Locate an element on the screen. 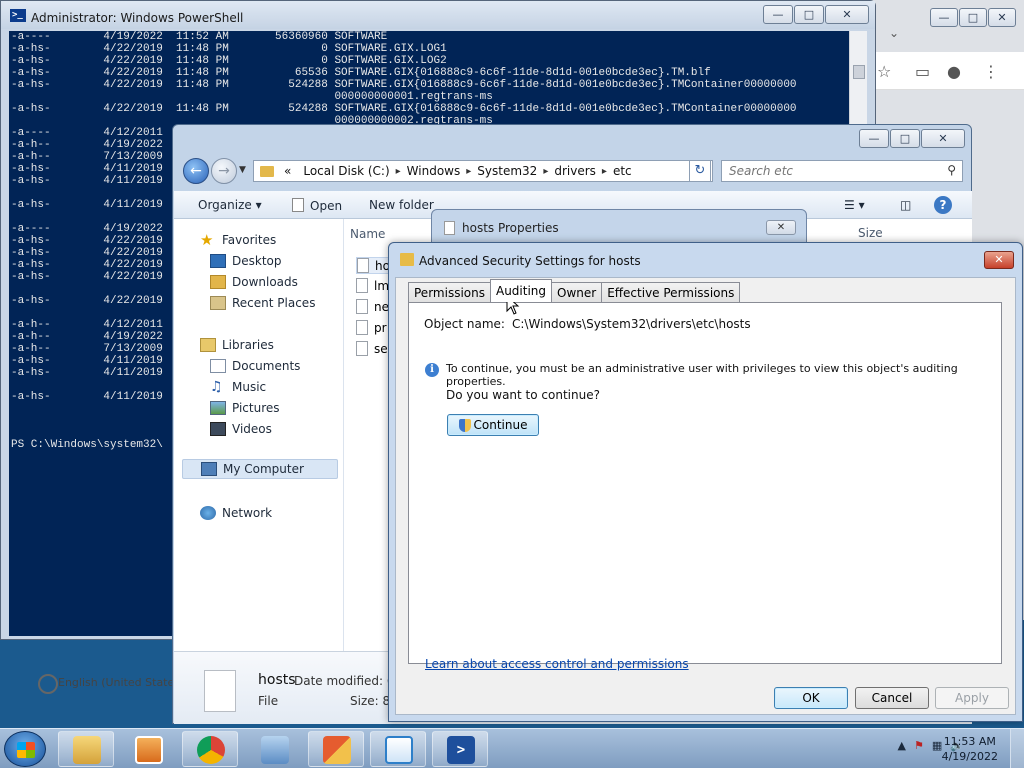  breadcrumb-drivers: drivers is located at coordinates (575, 171).